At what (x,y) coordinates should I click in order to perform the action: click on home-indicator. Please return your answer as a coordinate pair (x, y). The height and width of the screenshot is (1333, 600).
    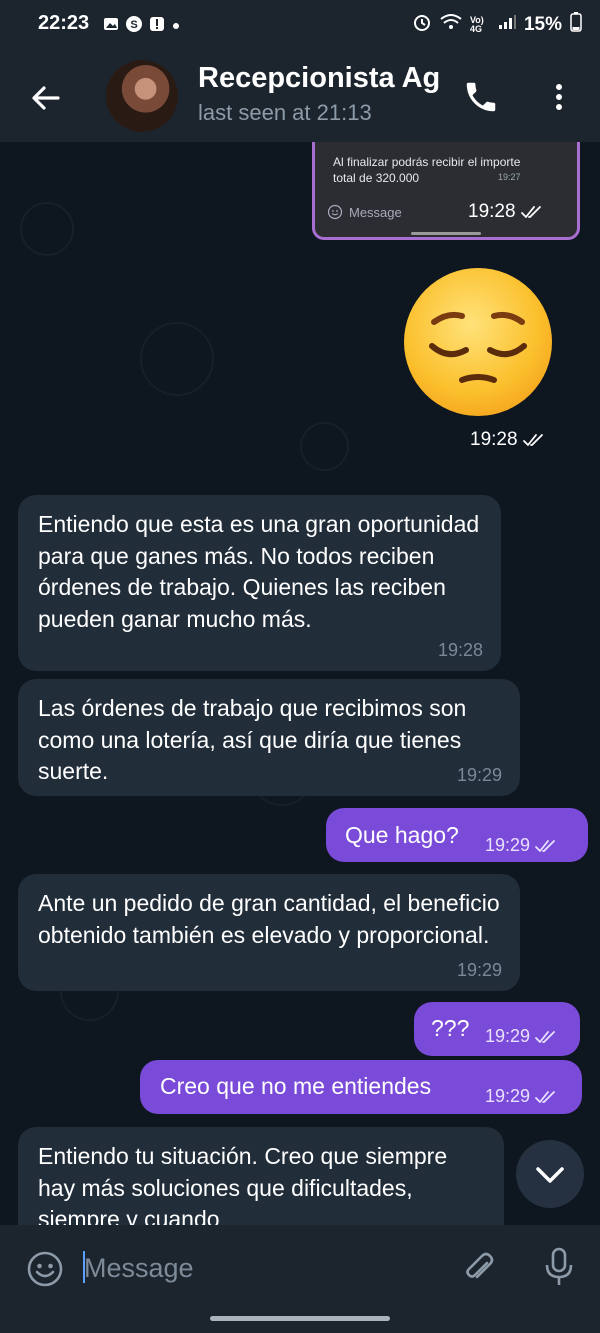
    Looking at the image, I should click on (300, 1318).